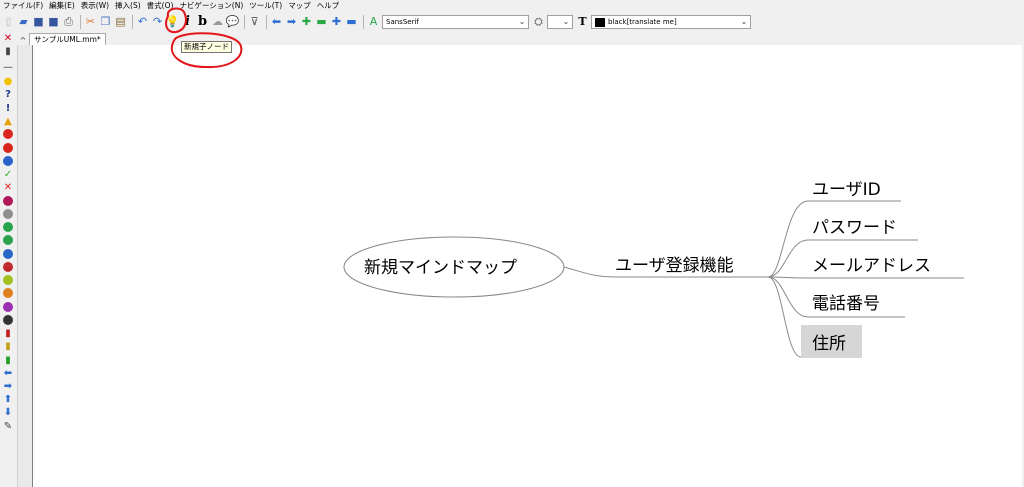  I want to click on filter-icon: ⊽, so click(254, 22).